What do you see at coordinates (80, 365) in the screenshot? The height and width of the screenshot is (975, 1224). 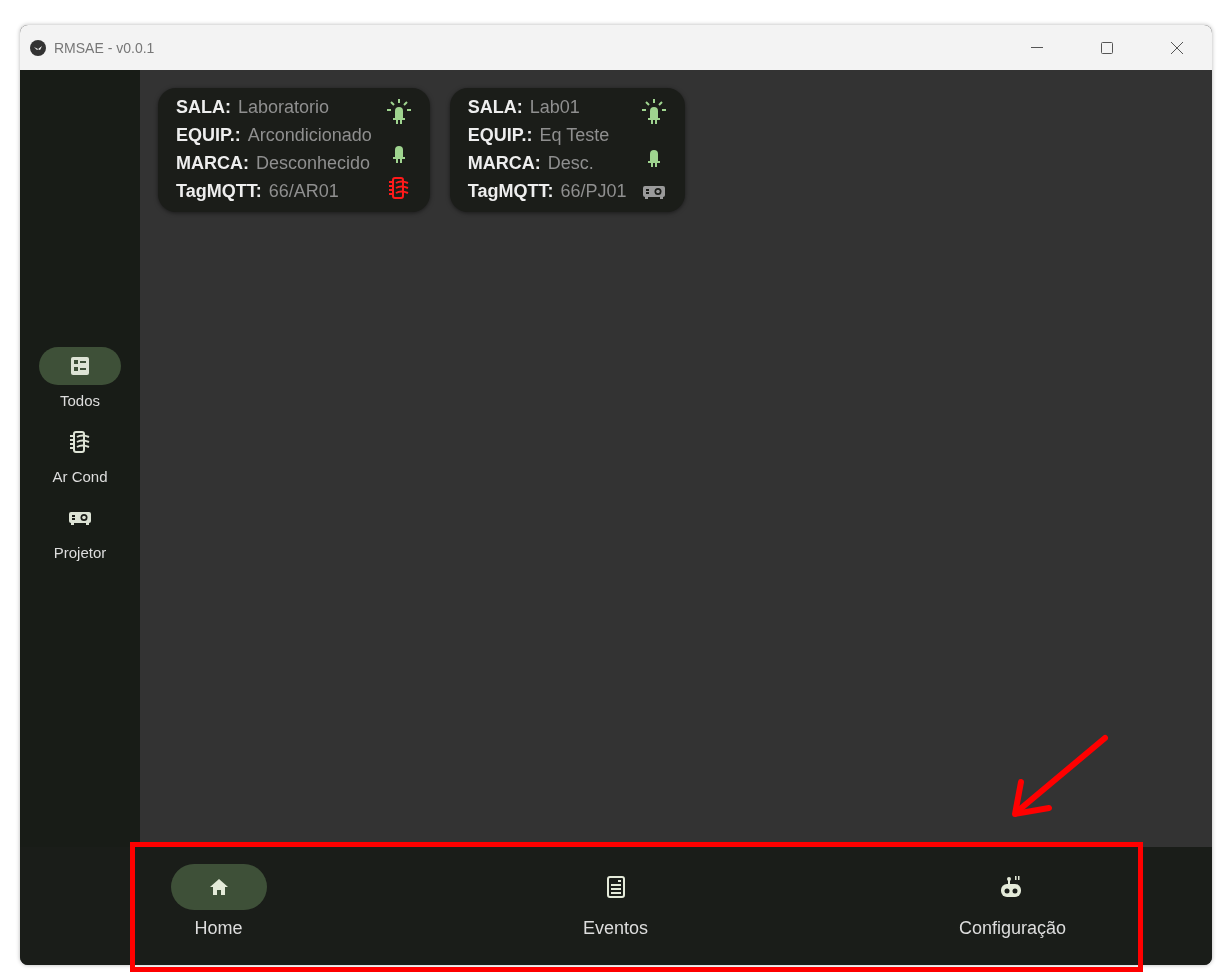 I see `list-icon` at bounding box center [80, 365].